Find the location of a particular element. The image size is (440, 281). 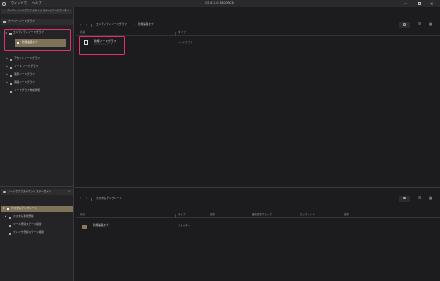

template-icon is located at coordinates (4, 192).